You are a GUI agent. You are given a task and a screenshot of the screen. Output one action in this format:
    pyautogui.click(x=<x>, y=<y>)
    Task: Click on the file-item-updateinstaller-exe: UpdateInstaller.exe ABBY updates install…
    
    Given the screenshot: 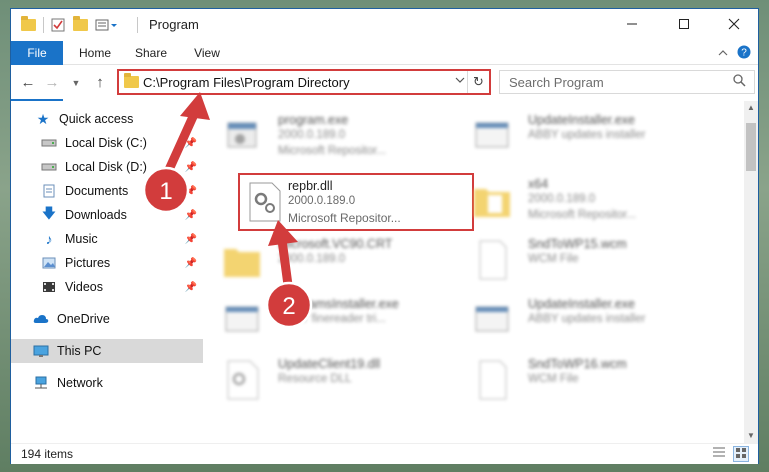 What is the action you would take?
    pyautogui.click(x=581, y=137)
    